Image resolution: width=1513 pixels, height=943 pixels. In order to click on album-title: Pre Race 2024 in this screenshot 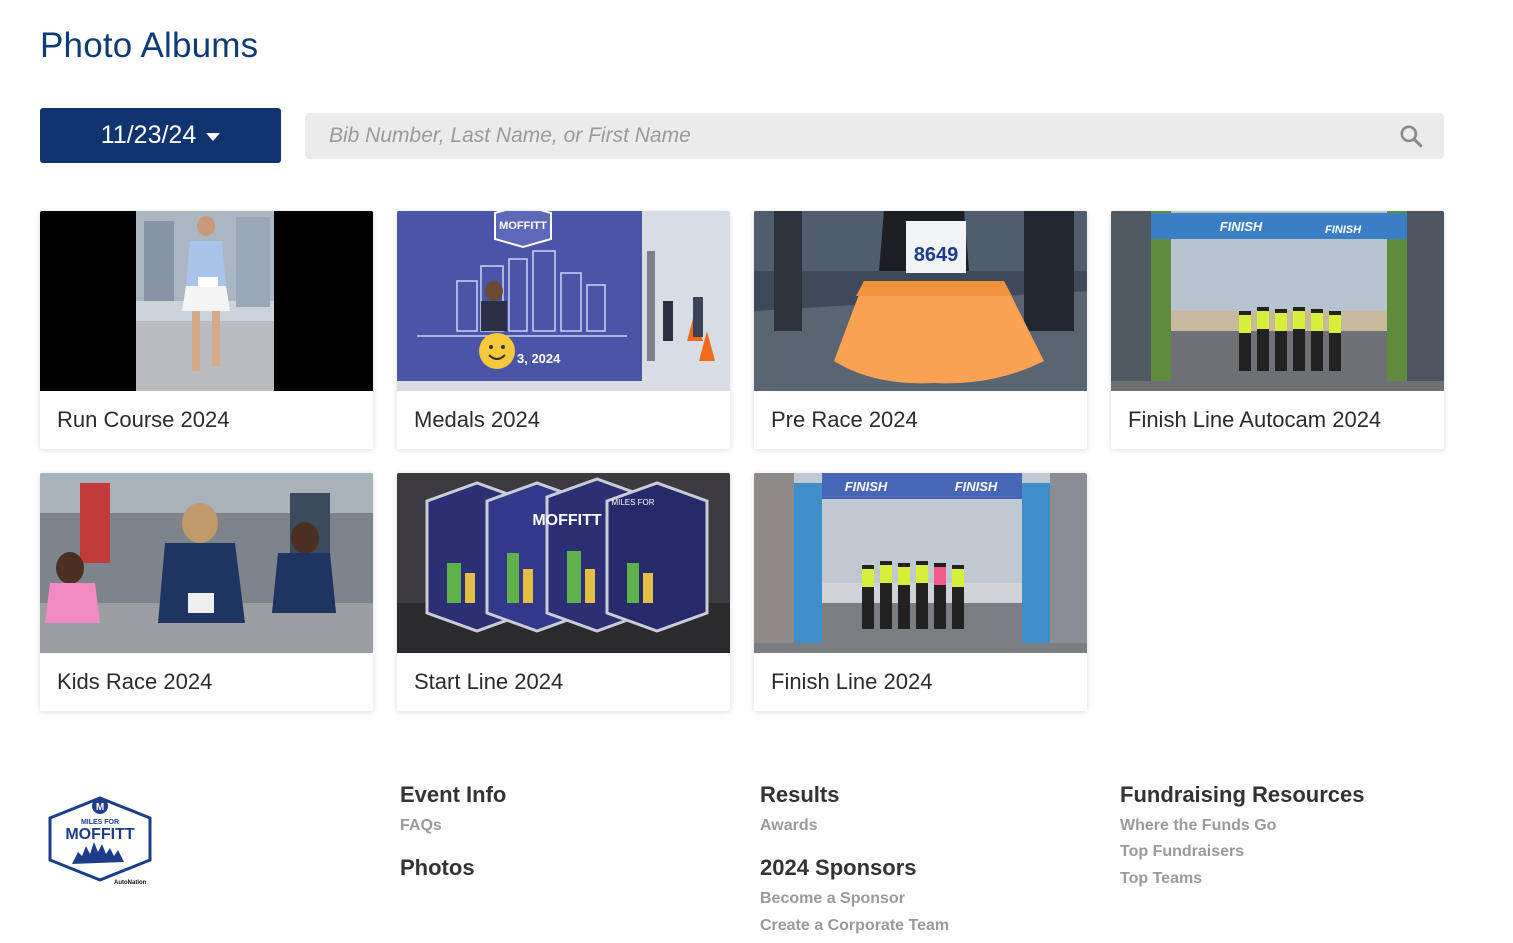, I will do `click(844, 419)`.